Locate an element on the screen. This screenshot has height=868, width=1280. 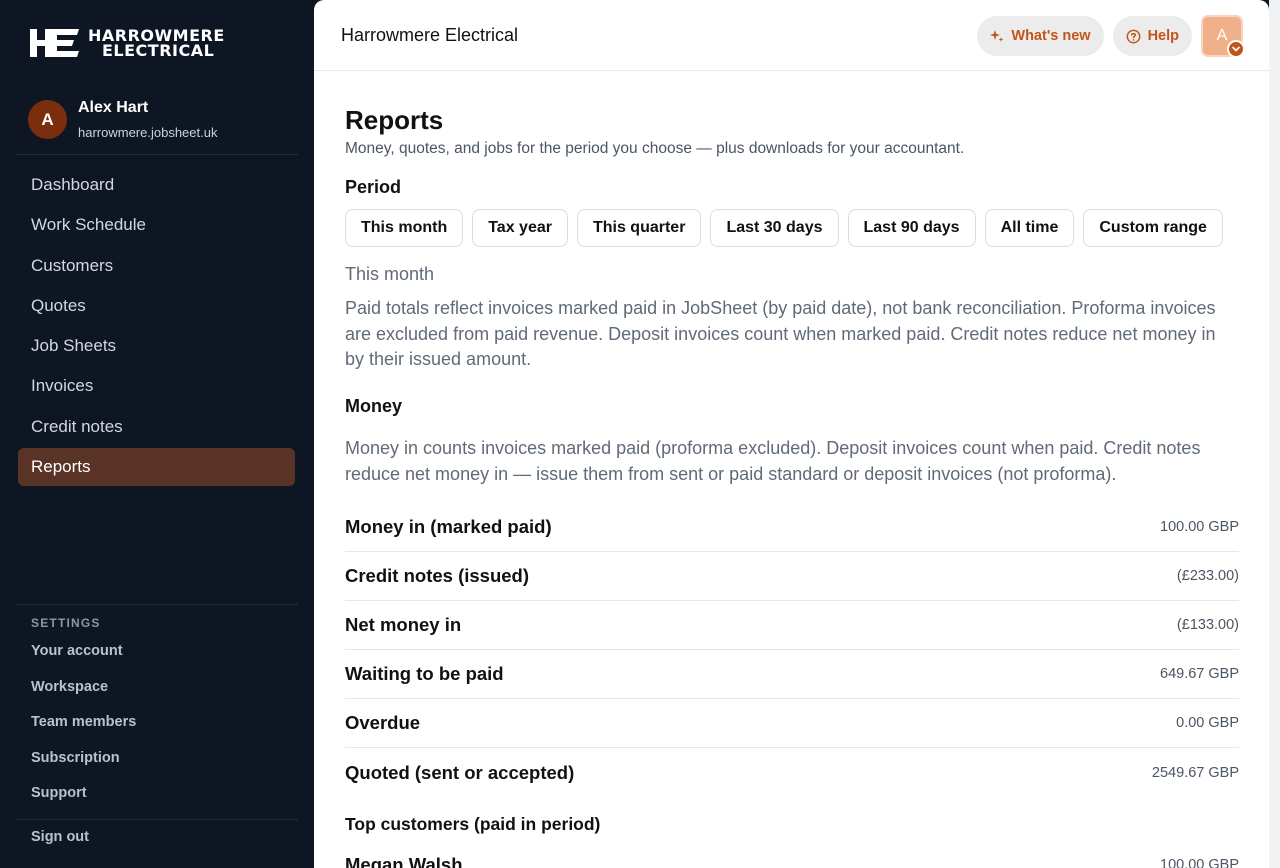
sidebar-item-dashboard: Dashboard is located at coordinates (156, 185).